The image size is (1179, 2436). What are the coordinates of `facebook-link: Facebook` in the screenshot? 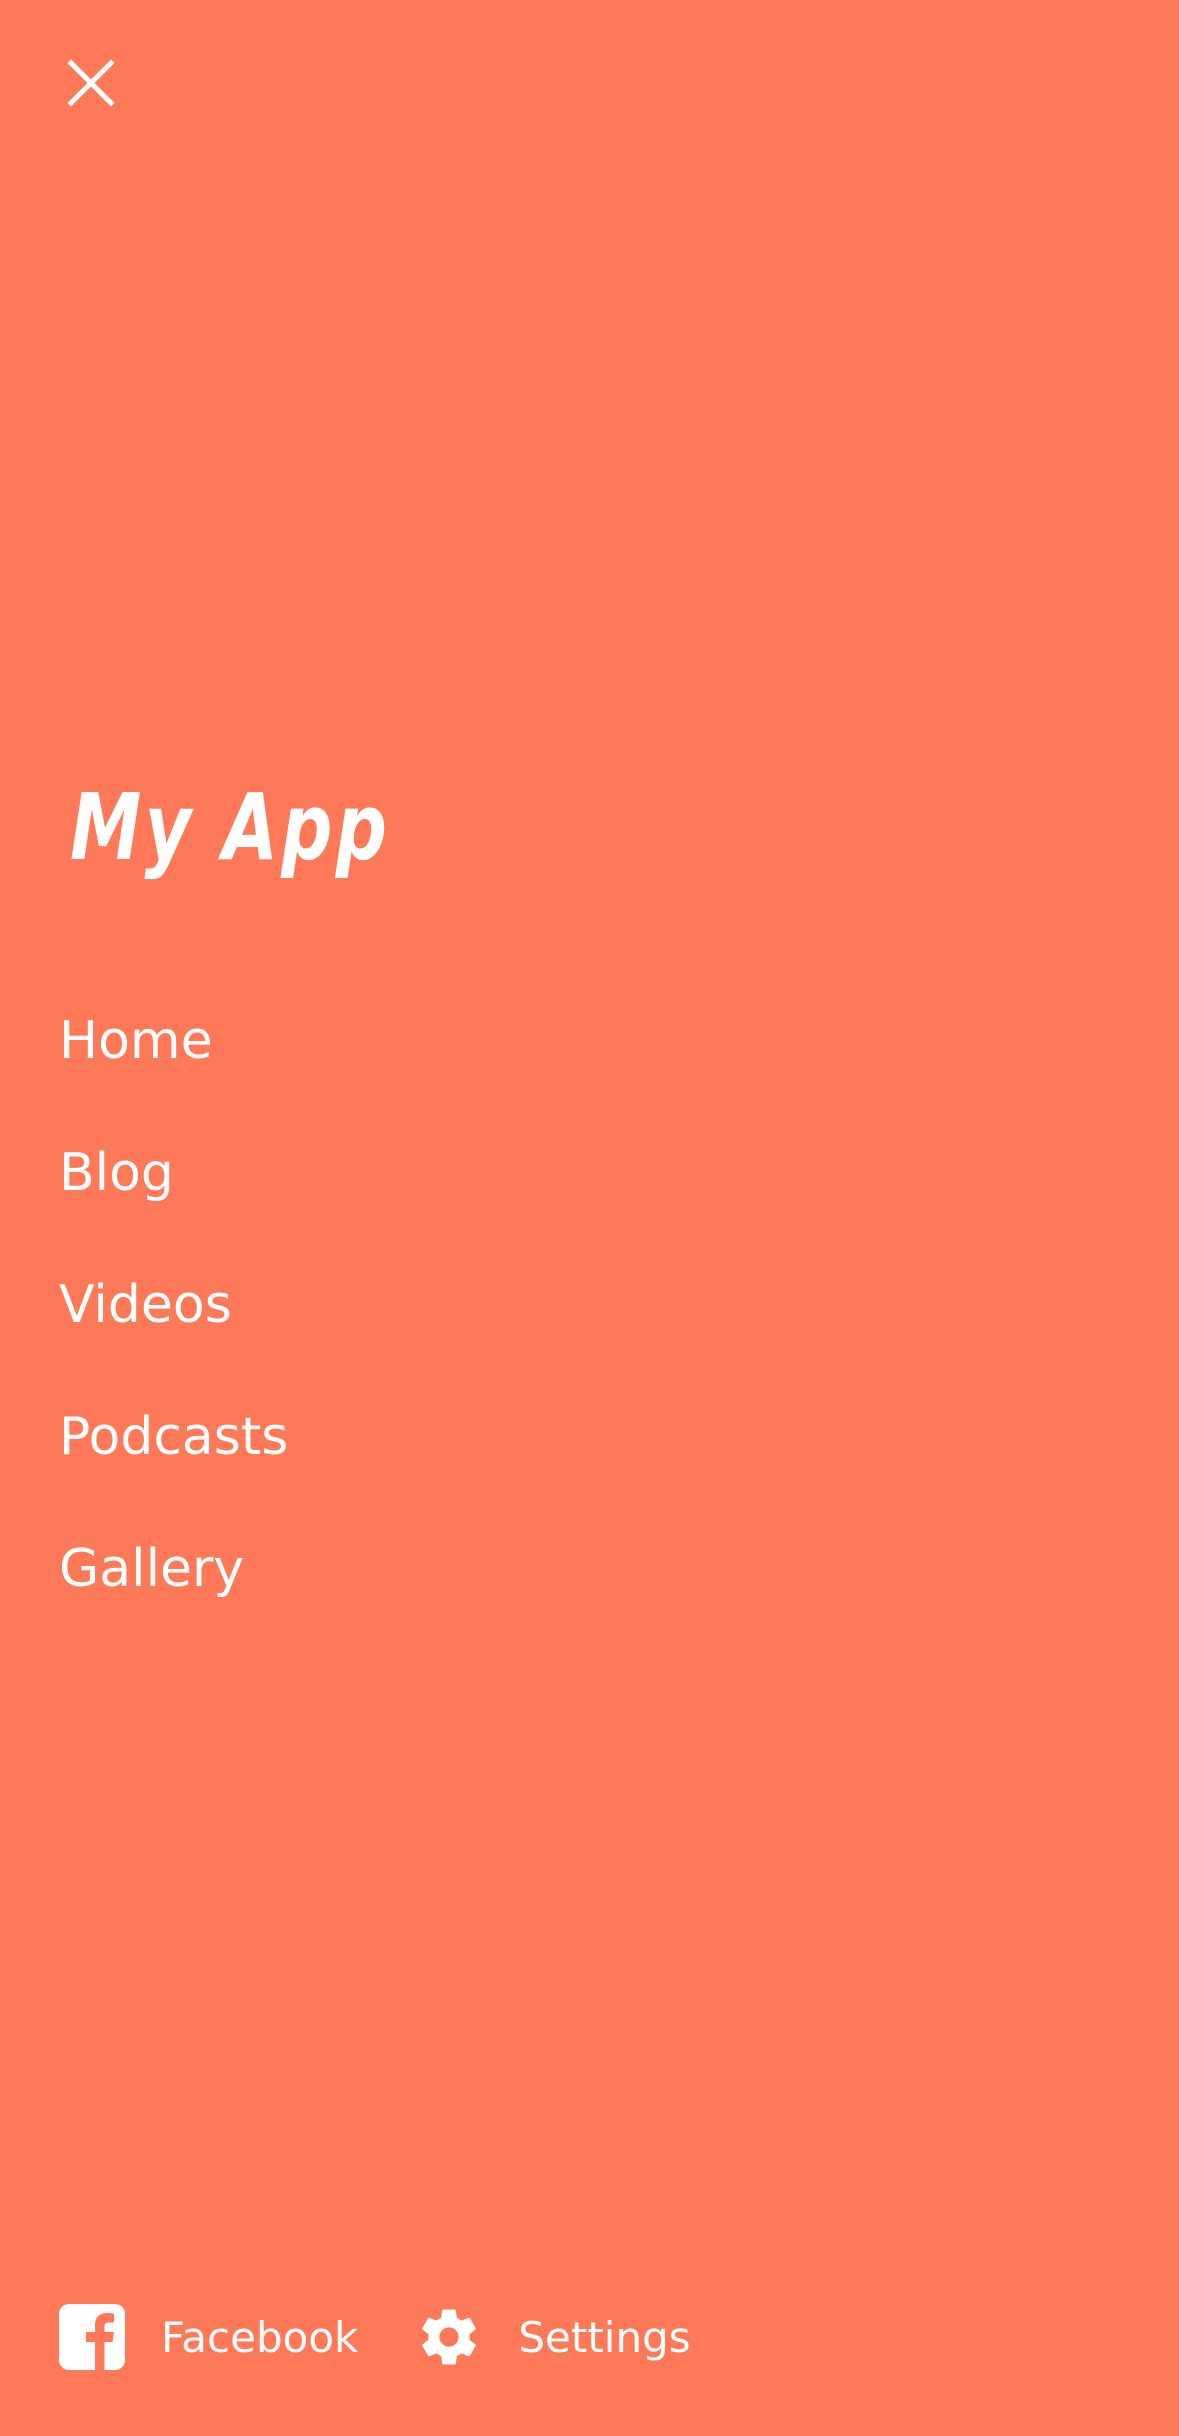 It's located at (208, 2337).